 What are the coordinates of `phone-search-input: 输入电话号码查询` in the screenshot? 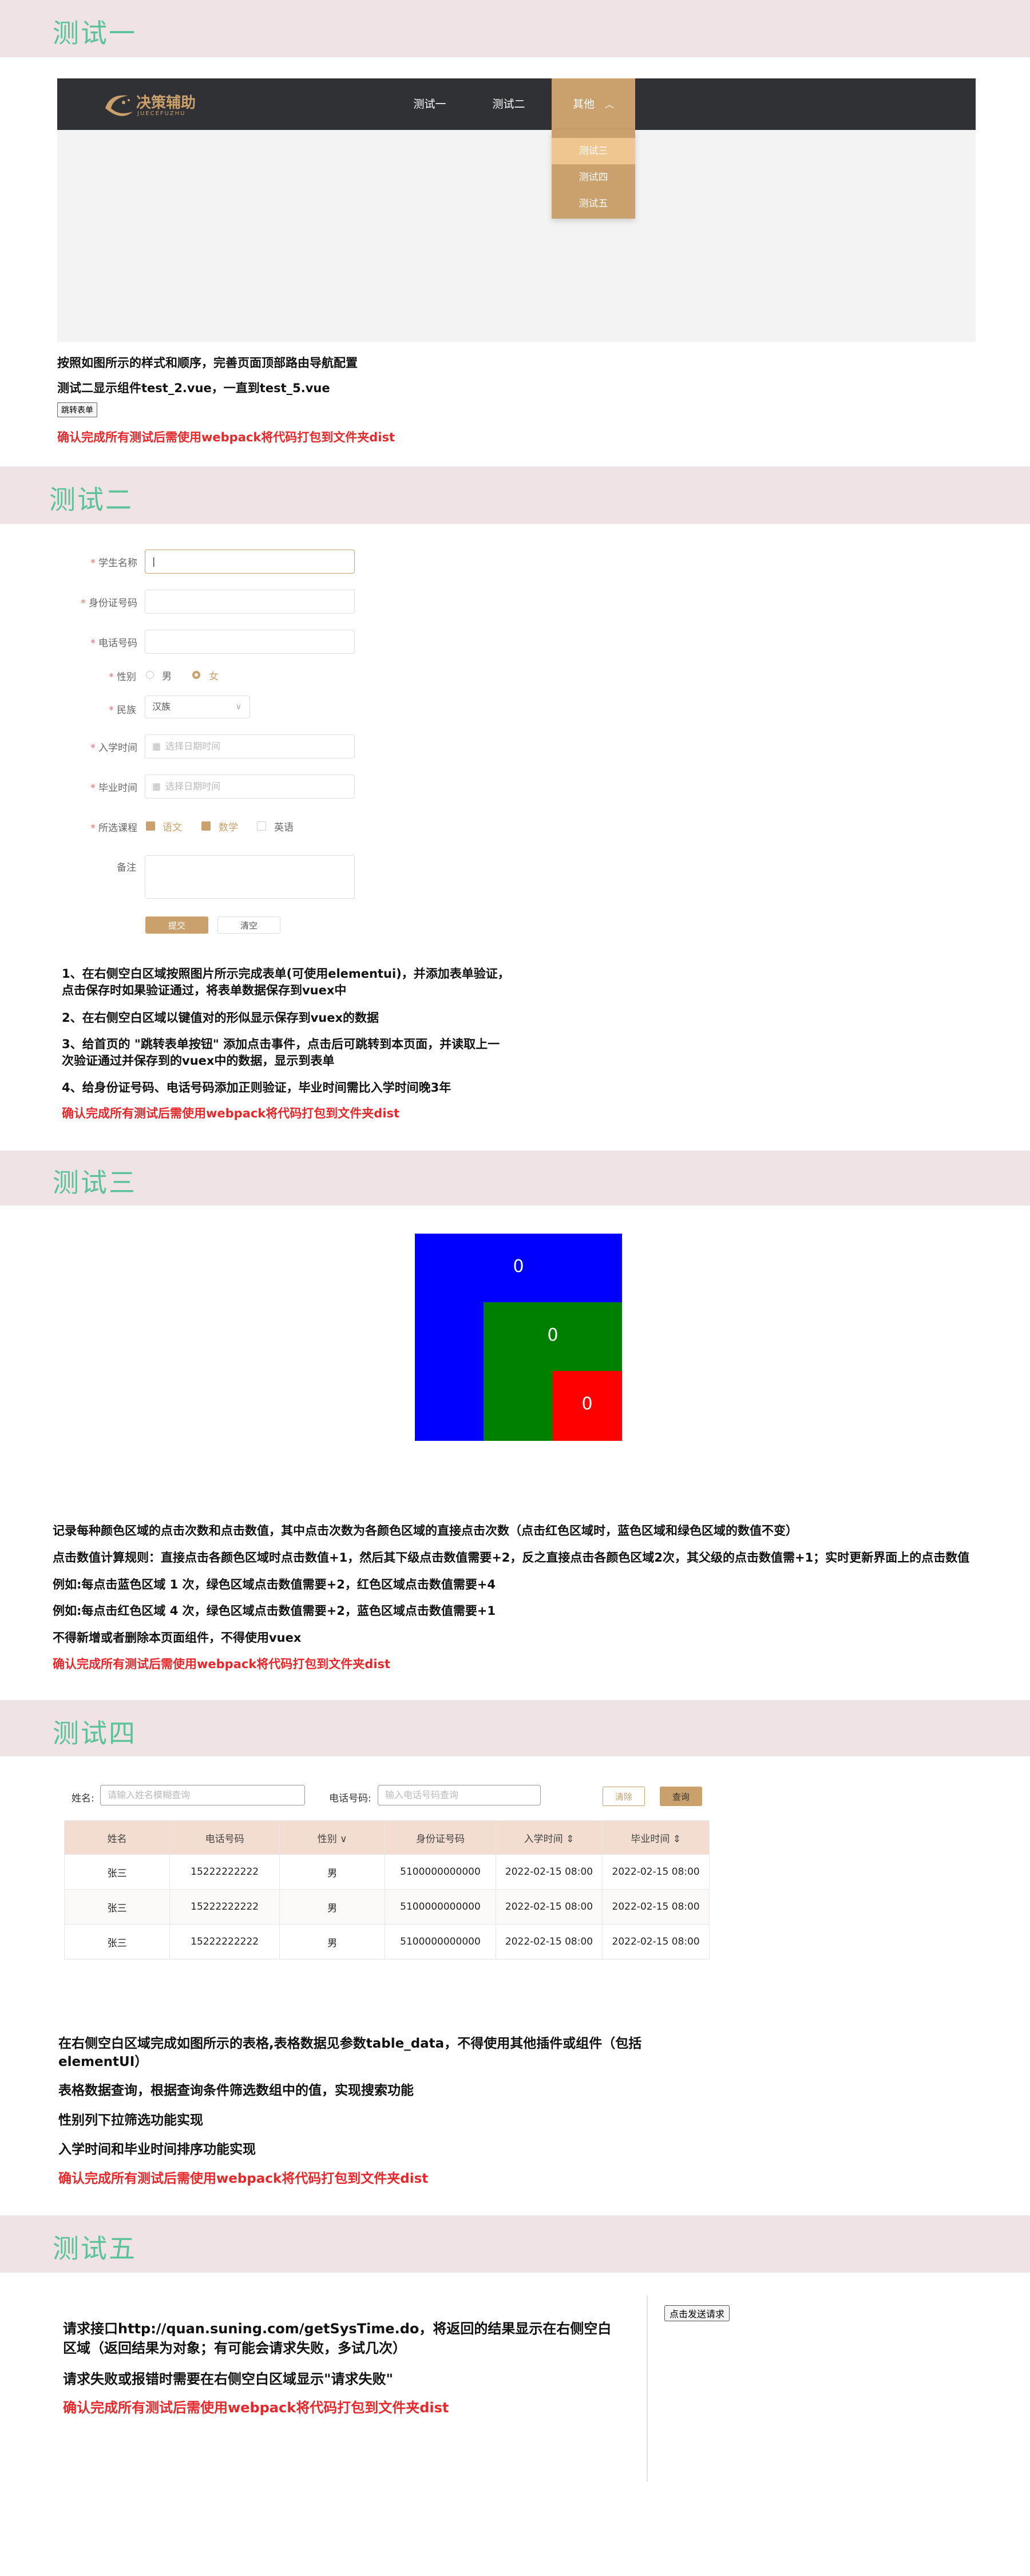 It's located at (459, 1795).